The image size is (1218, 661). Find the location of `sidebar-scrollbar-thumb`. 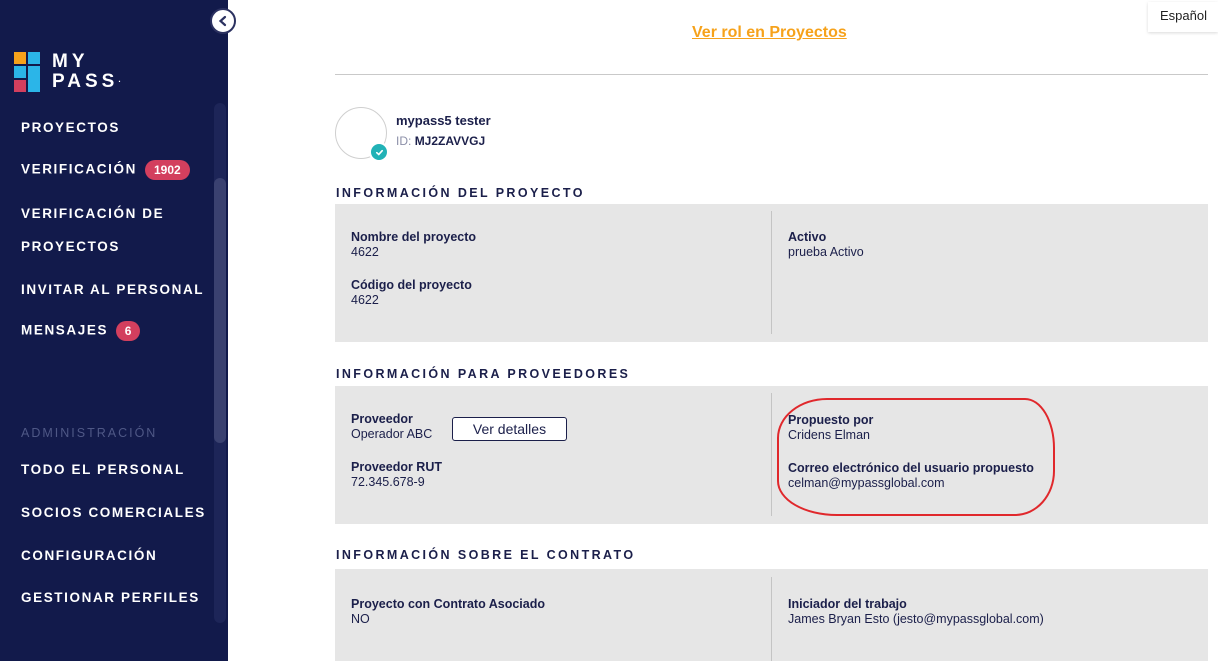

sidebar-scrollbar-thumb is located at coordinates (220, 310).